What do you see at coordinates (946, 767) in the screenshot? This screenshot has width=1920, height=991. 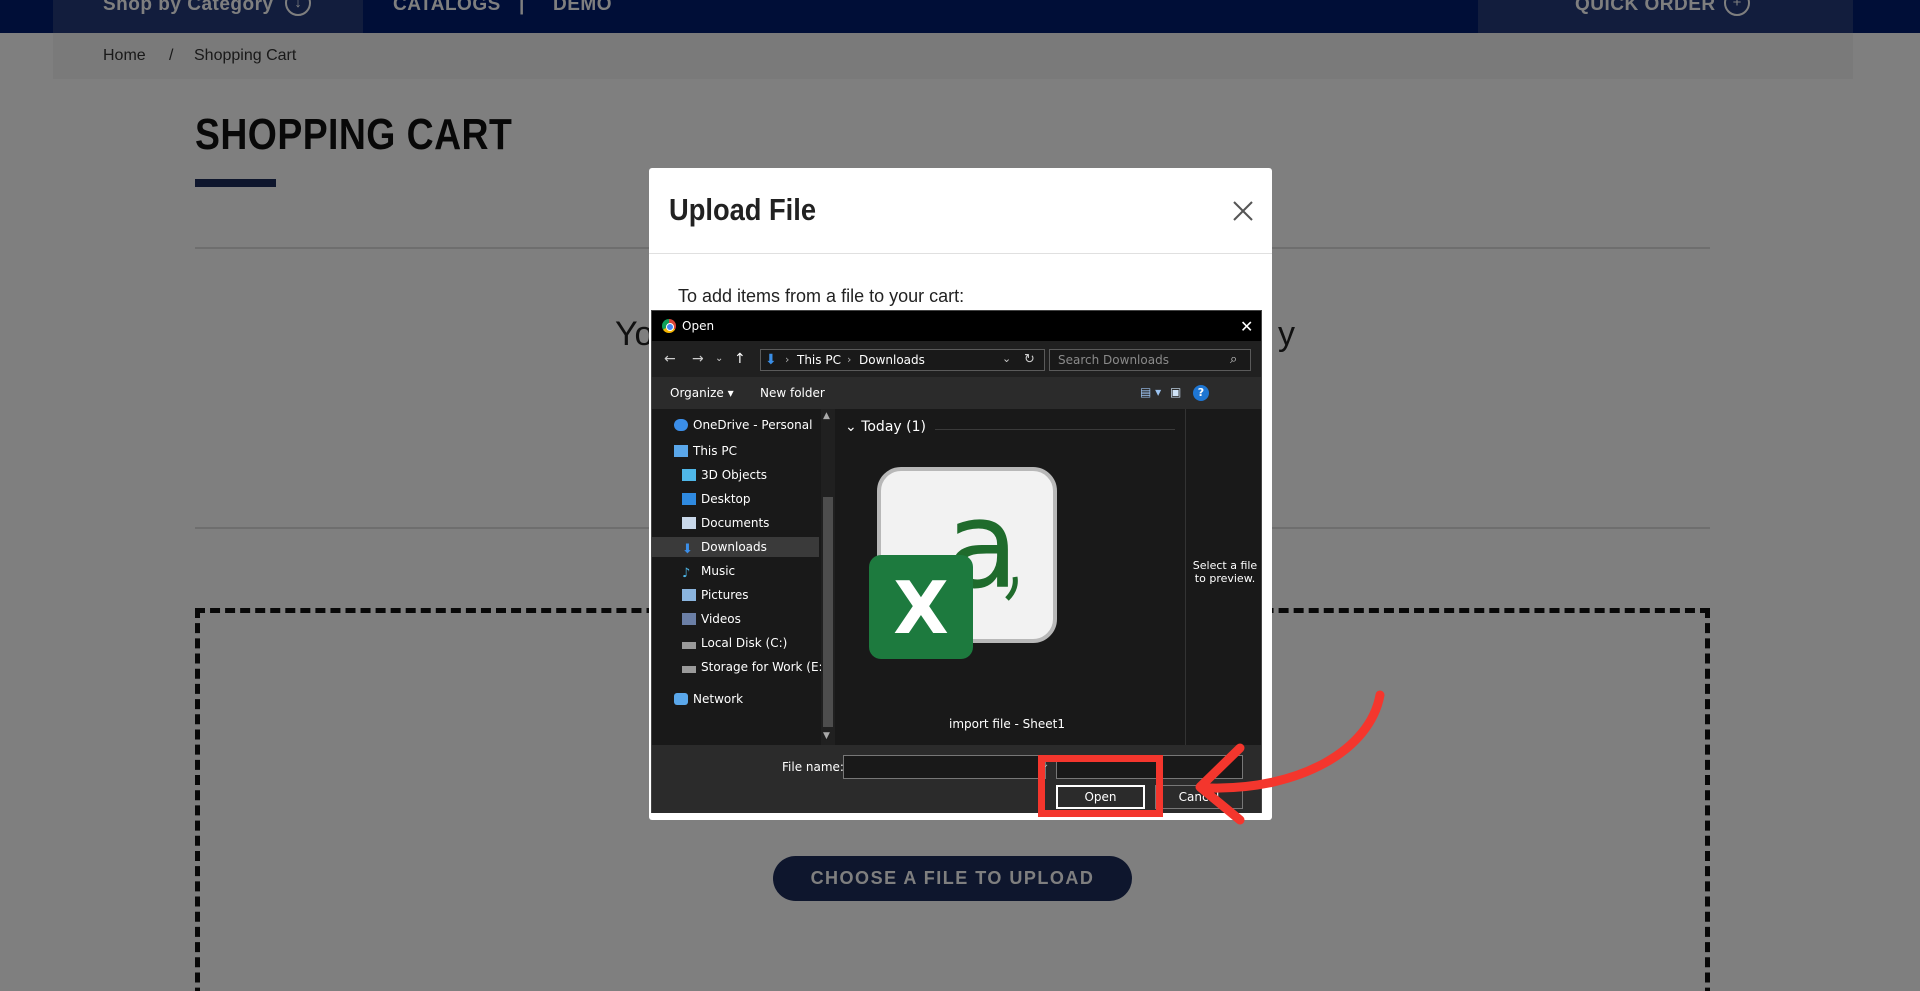 I see `file-name-input: ⌄` at bounding box center [946, 767].